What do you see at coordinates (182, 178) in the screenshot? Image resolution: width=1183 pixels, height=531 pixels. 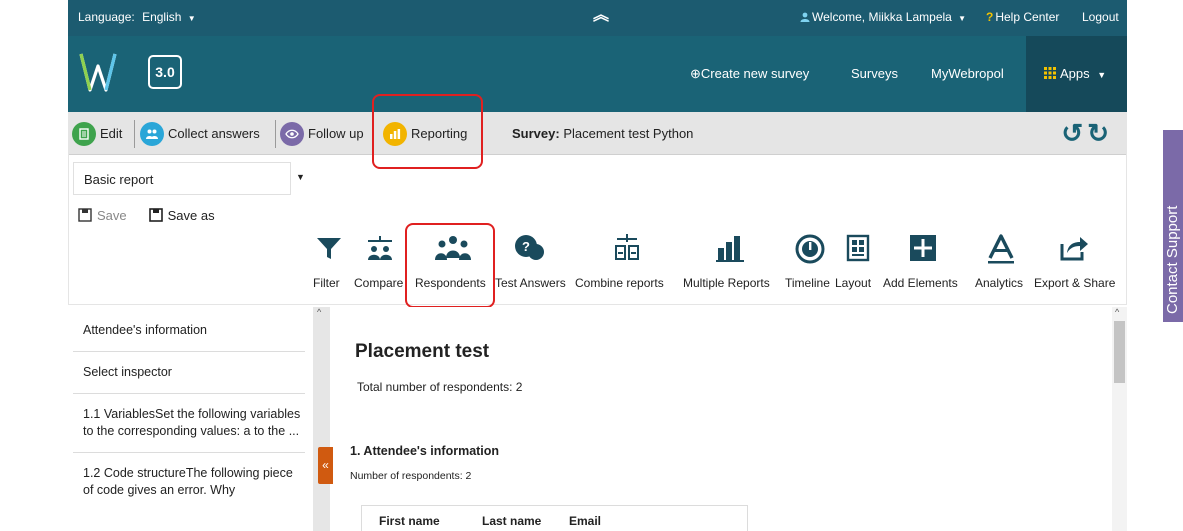 I see `report-select: Basic report` at bounding box center [182, 178].